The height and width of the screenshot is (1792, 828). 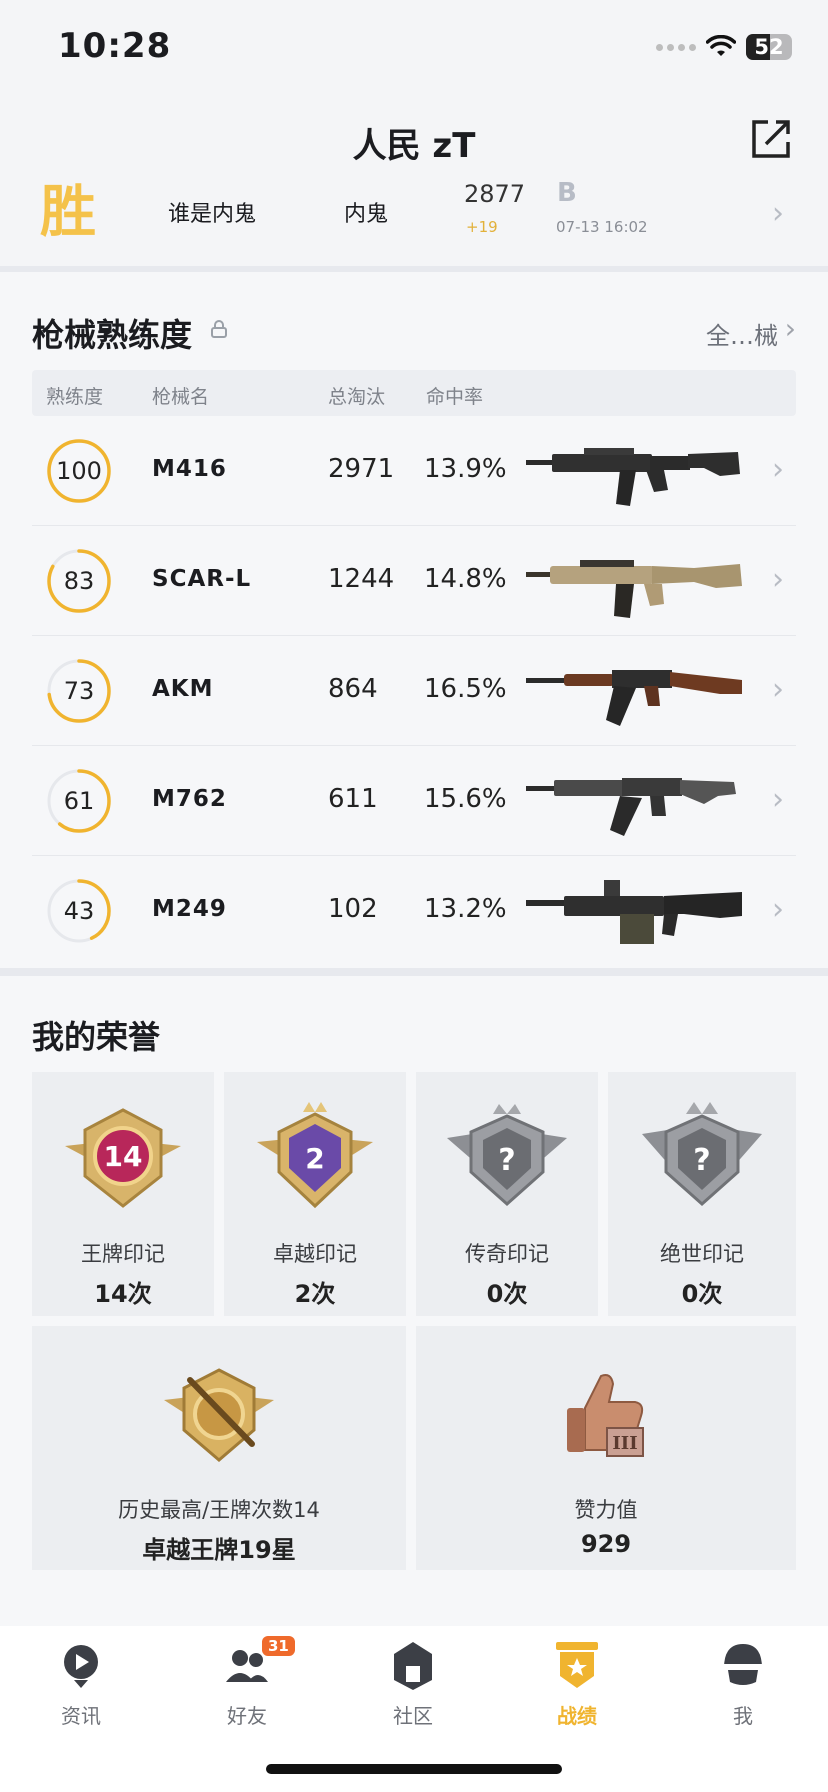 What do you see at coordinates (353, 909) in the screenshot?
I see `weapon-kills: 102` at bounding box center [353, 909].